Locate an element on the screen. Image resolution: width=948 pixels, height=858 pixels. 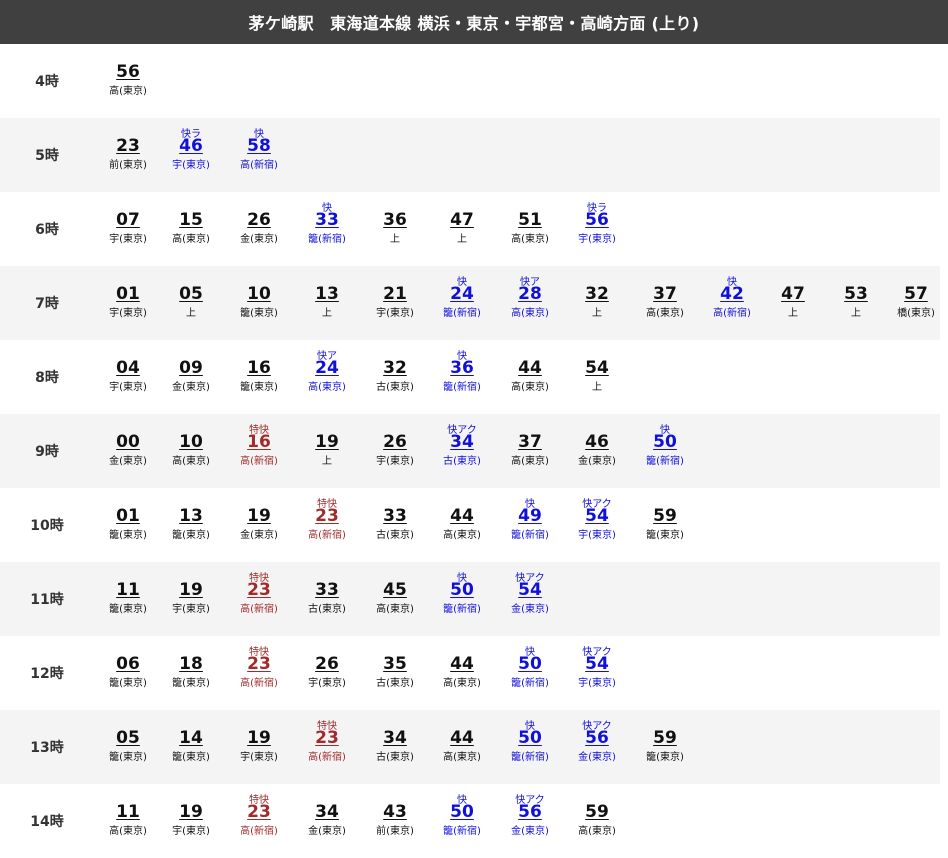
departure-minute-link: 32 is located at coordinates (597, 294).